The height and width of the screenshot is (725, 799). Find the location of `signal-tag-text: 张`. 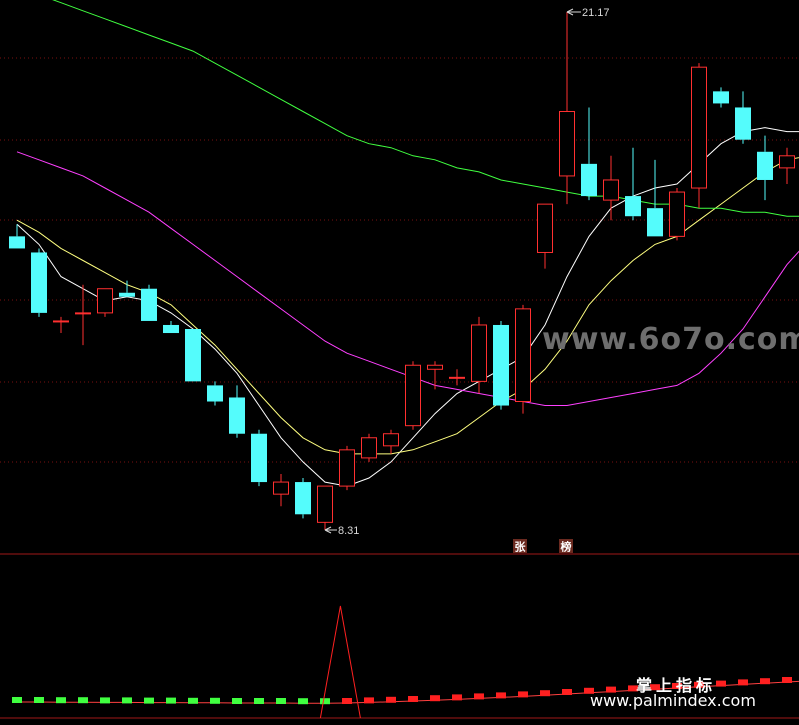

signal-tag-text: 张 is located at coordinates (521, 547).